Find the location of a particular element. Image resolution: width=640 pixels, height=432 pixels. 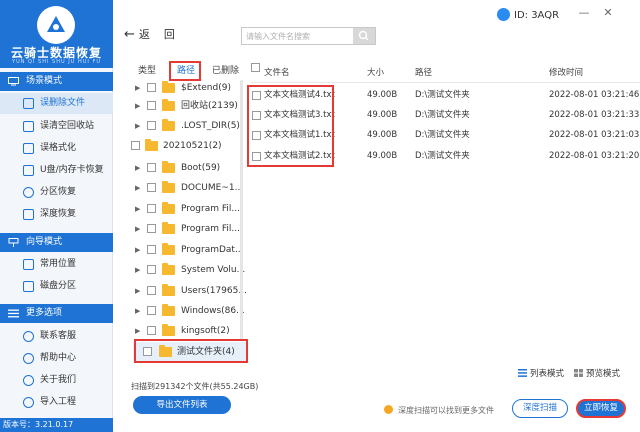

sidebar-item-recycle-bin: 误清空回收站 is located at coordinates (56, 126).